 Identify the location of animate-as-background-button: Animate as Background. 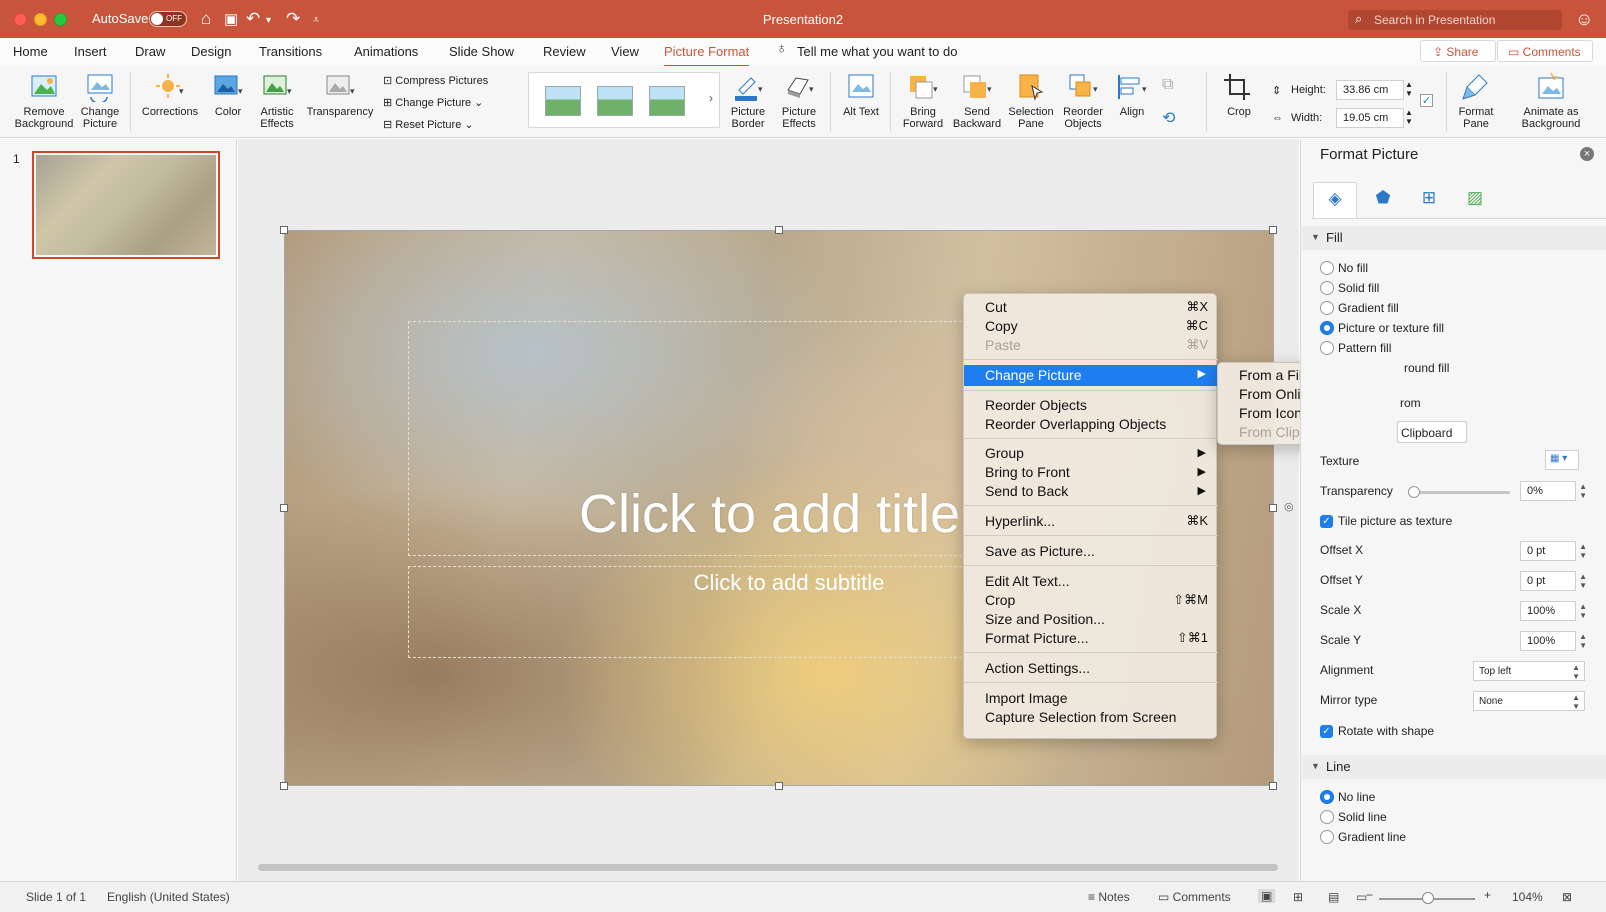
(1551, 101).